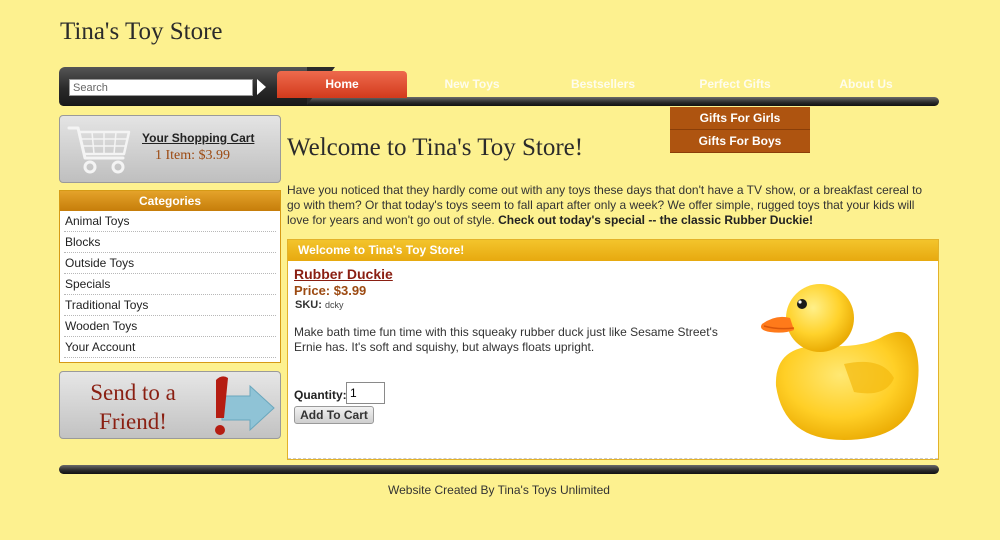 This screenshot has height=540, width=1000. Describe the element at coordinates (99, 150) in the screenshot. I see `shopping-cart-icon` at that location.